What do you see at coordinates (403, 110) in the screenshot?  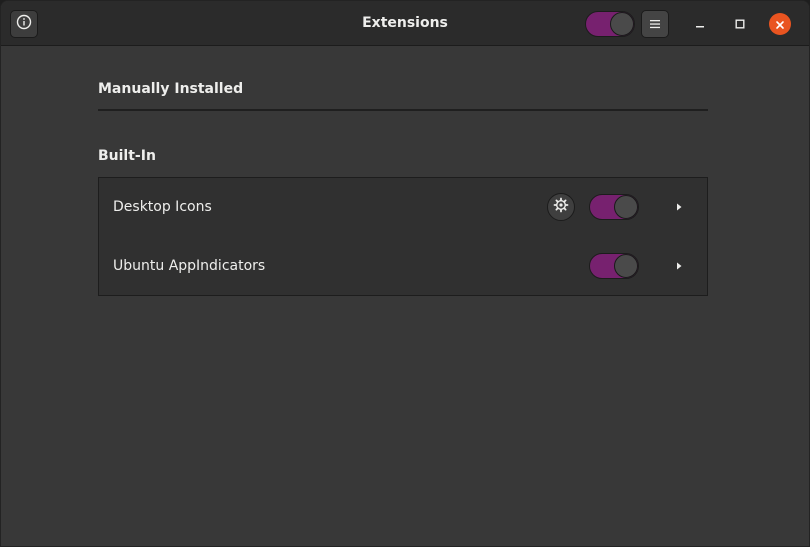 I see `section-divider` at bounding box center [403, 110].